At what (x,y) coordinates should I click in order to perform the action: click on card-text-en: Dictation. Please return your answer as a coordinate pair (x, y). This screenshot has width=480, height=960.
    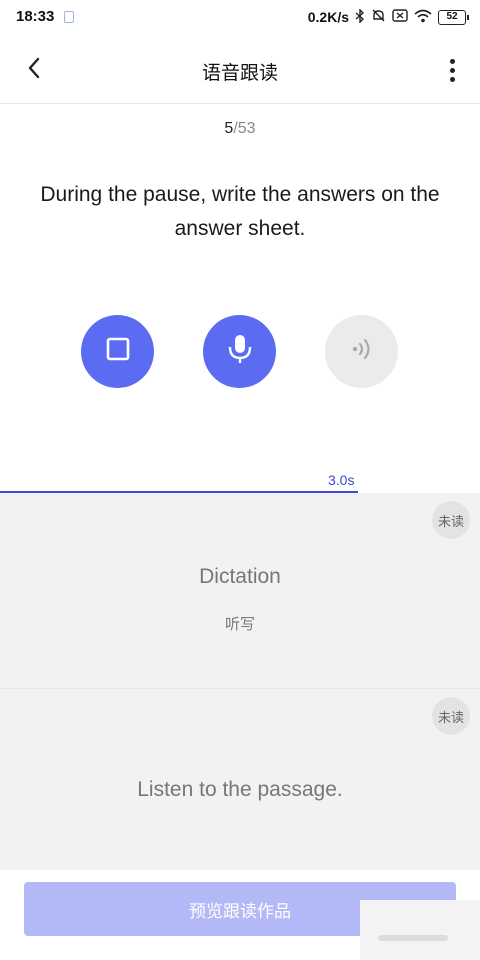
    Looking at the image, I should click on (240, 576).